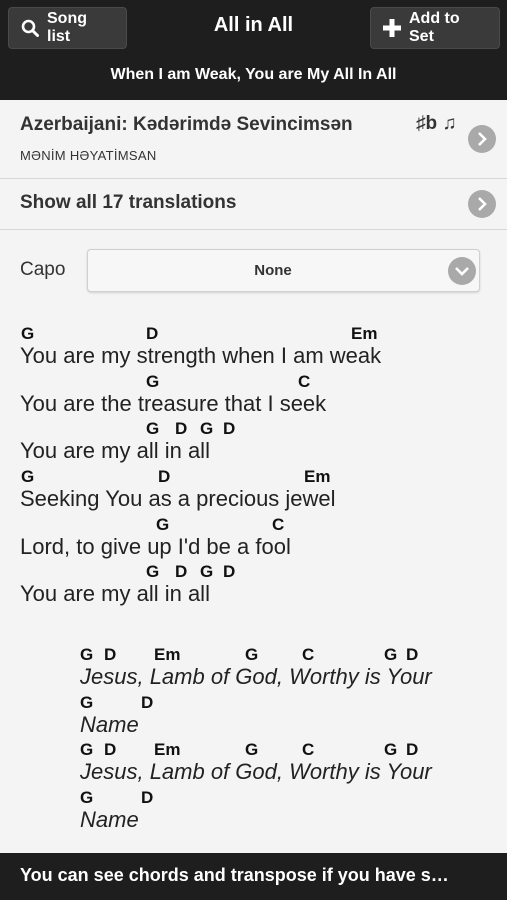  I want to click on capo-label: Capo, so click(43, 269).